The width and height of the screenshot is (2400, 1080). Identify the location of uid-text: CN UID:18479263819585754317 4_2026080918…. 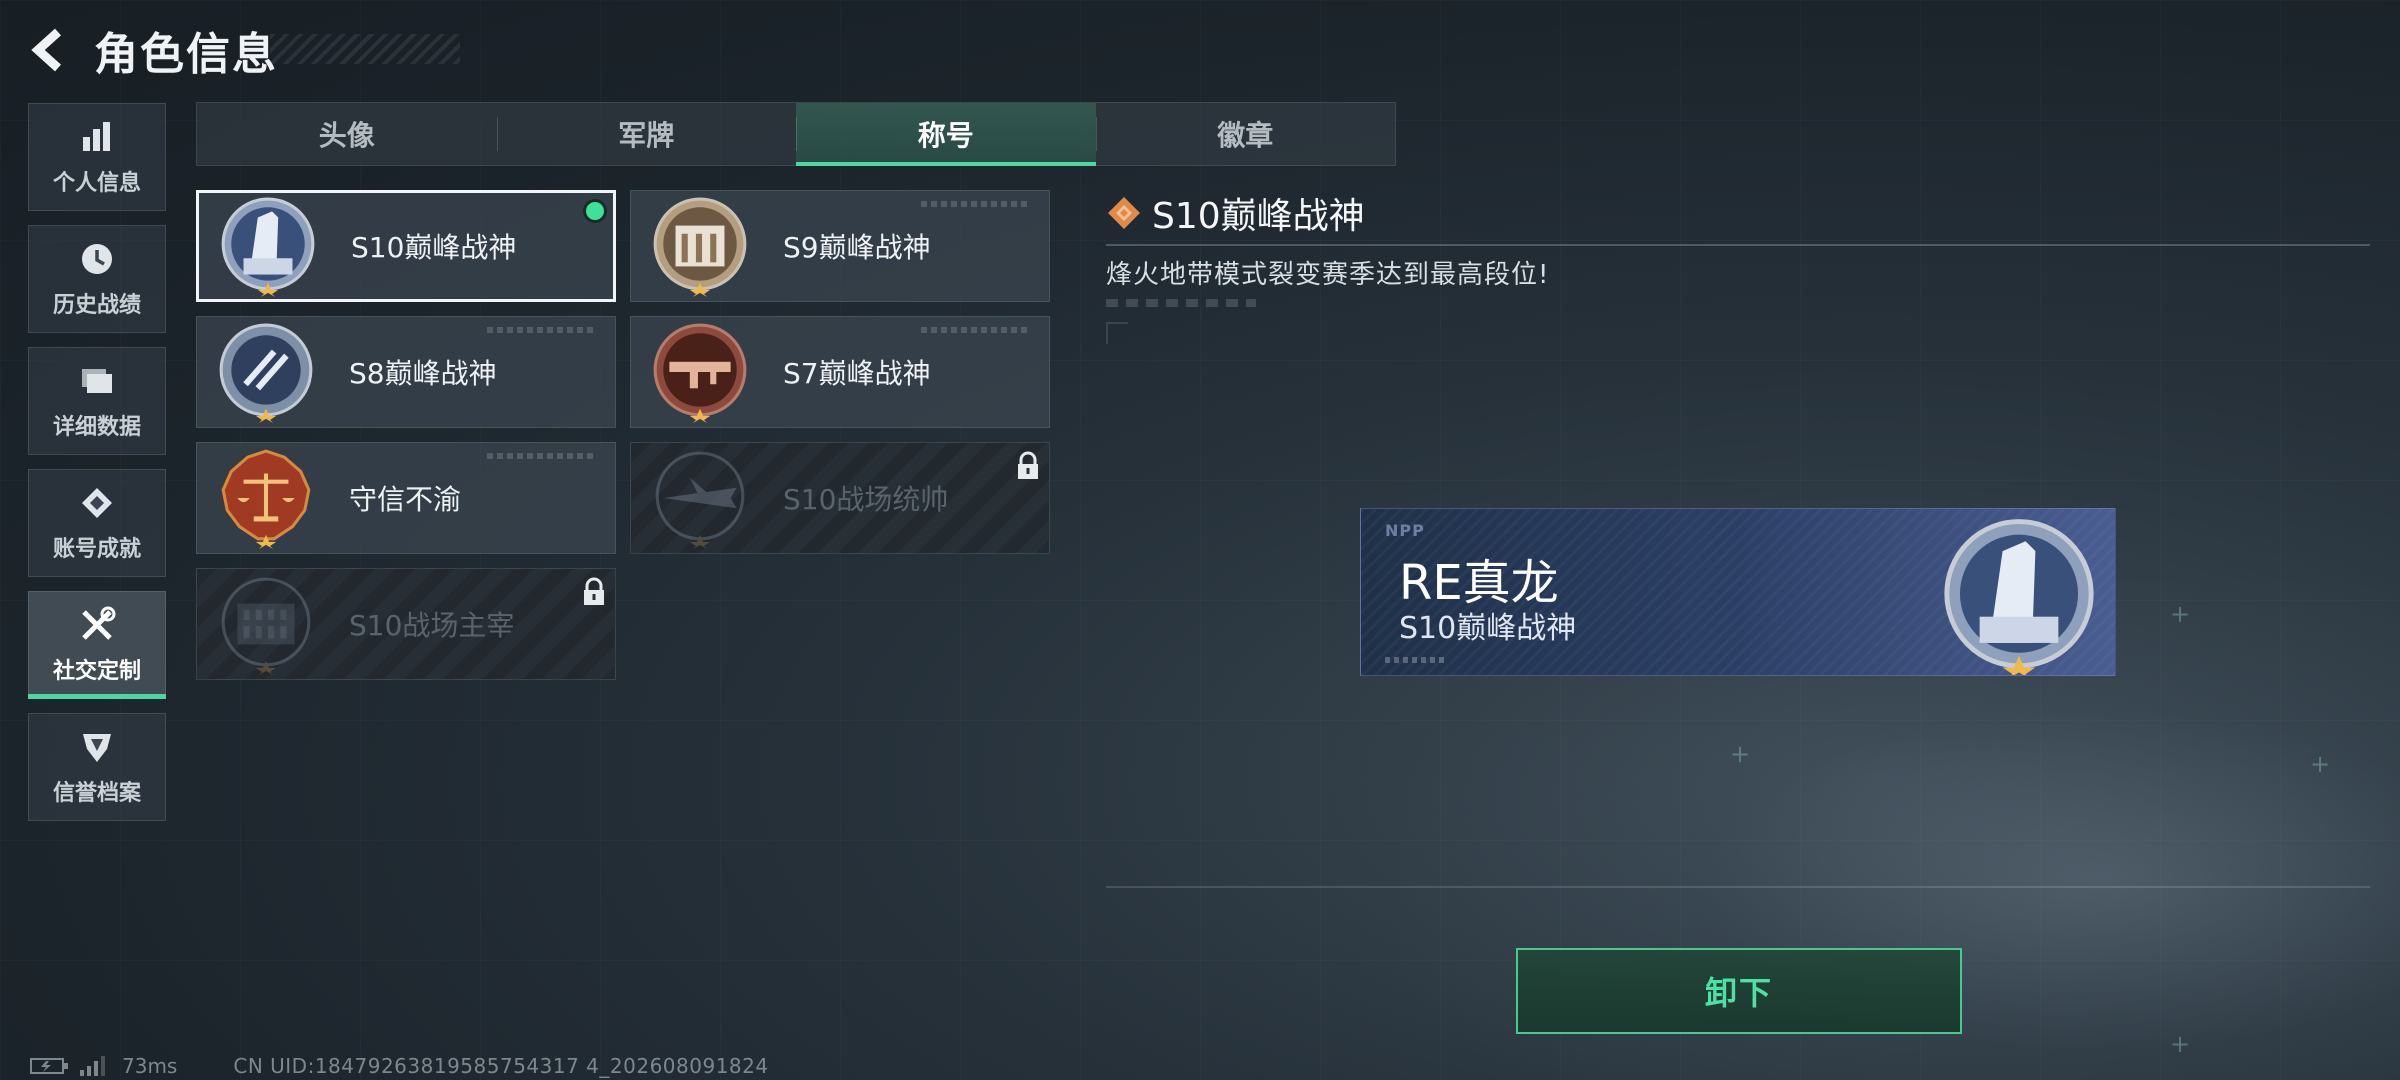
(501, 1066).